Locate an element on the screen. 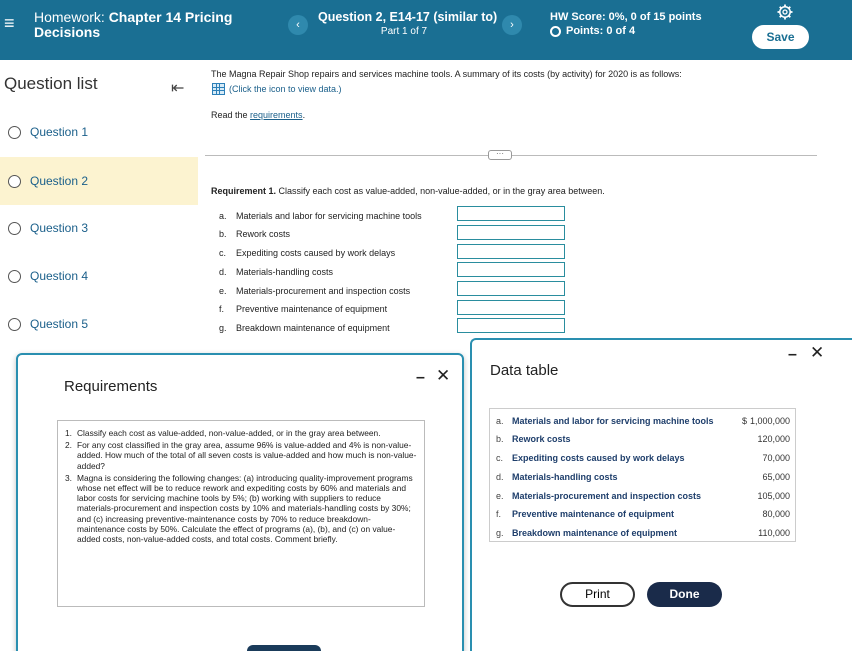 This screenshot has width=852, height=651. data-letter: a. is located at coordinates (500, 420).